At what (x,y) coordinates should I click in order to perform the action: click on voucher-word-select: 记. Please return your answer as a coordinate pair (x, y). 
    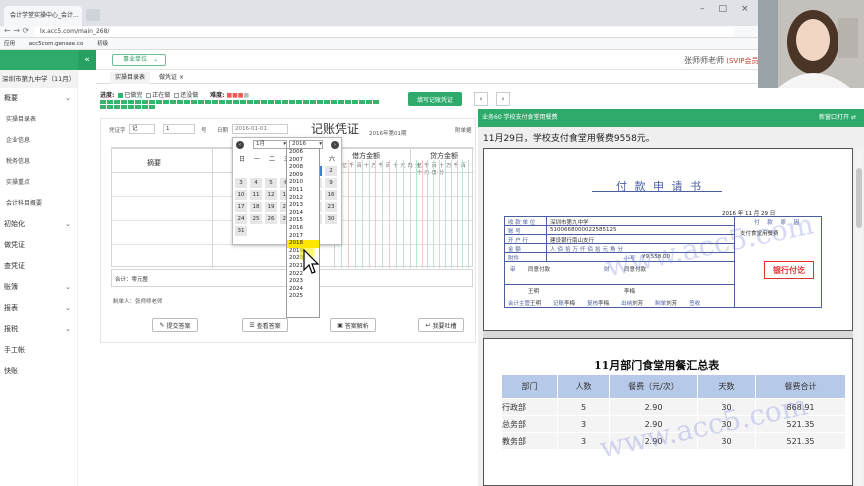
    Looking at the image, I should click on (142, 129).